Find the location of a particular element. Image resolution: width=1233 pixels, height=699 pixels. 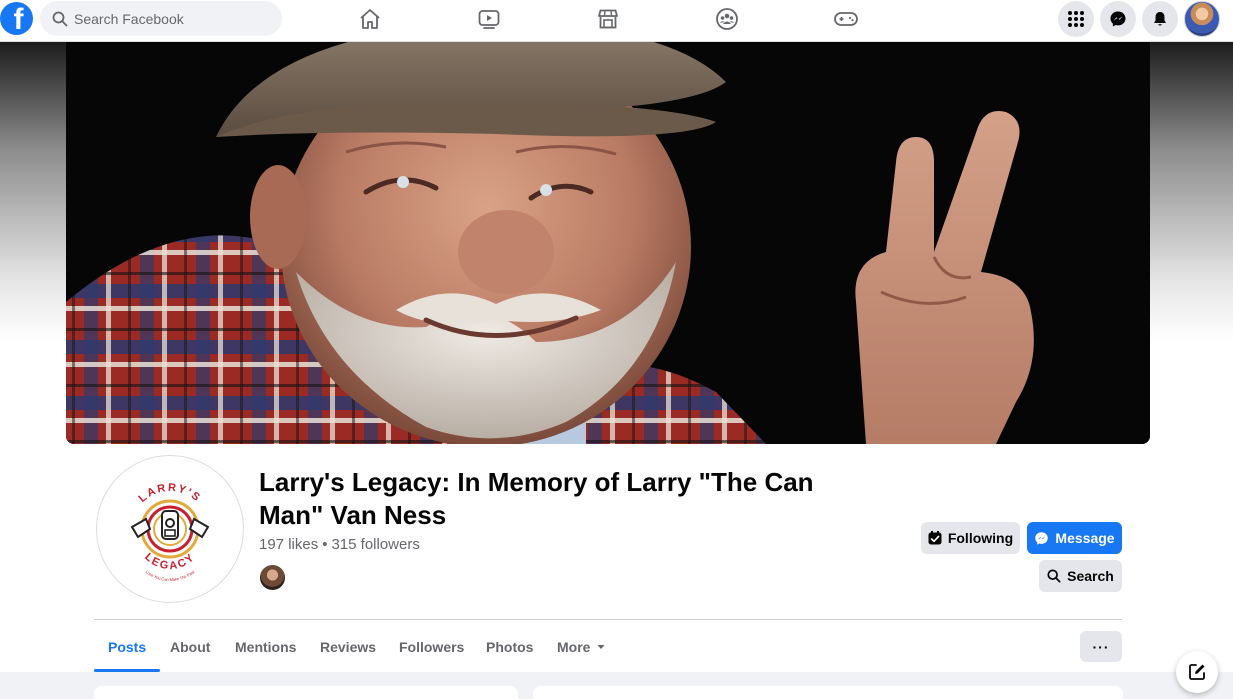

more-options-icon: ··· is located at coordinates (1101, 646).